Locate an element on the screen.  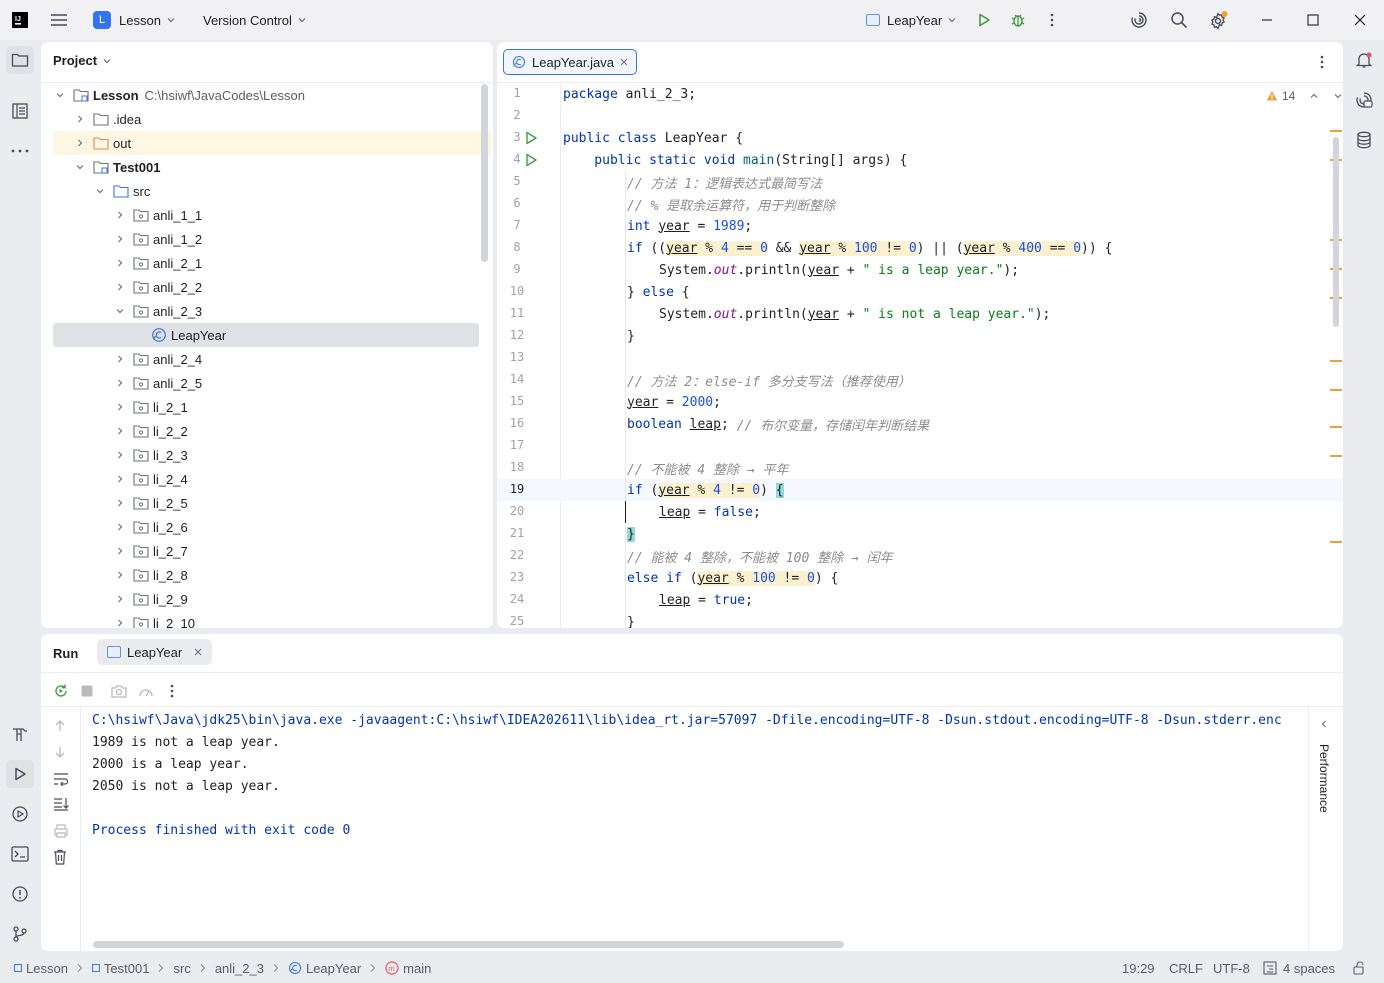
tree-item-test001: Test001 is located at coordinates (273, 167).